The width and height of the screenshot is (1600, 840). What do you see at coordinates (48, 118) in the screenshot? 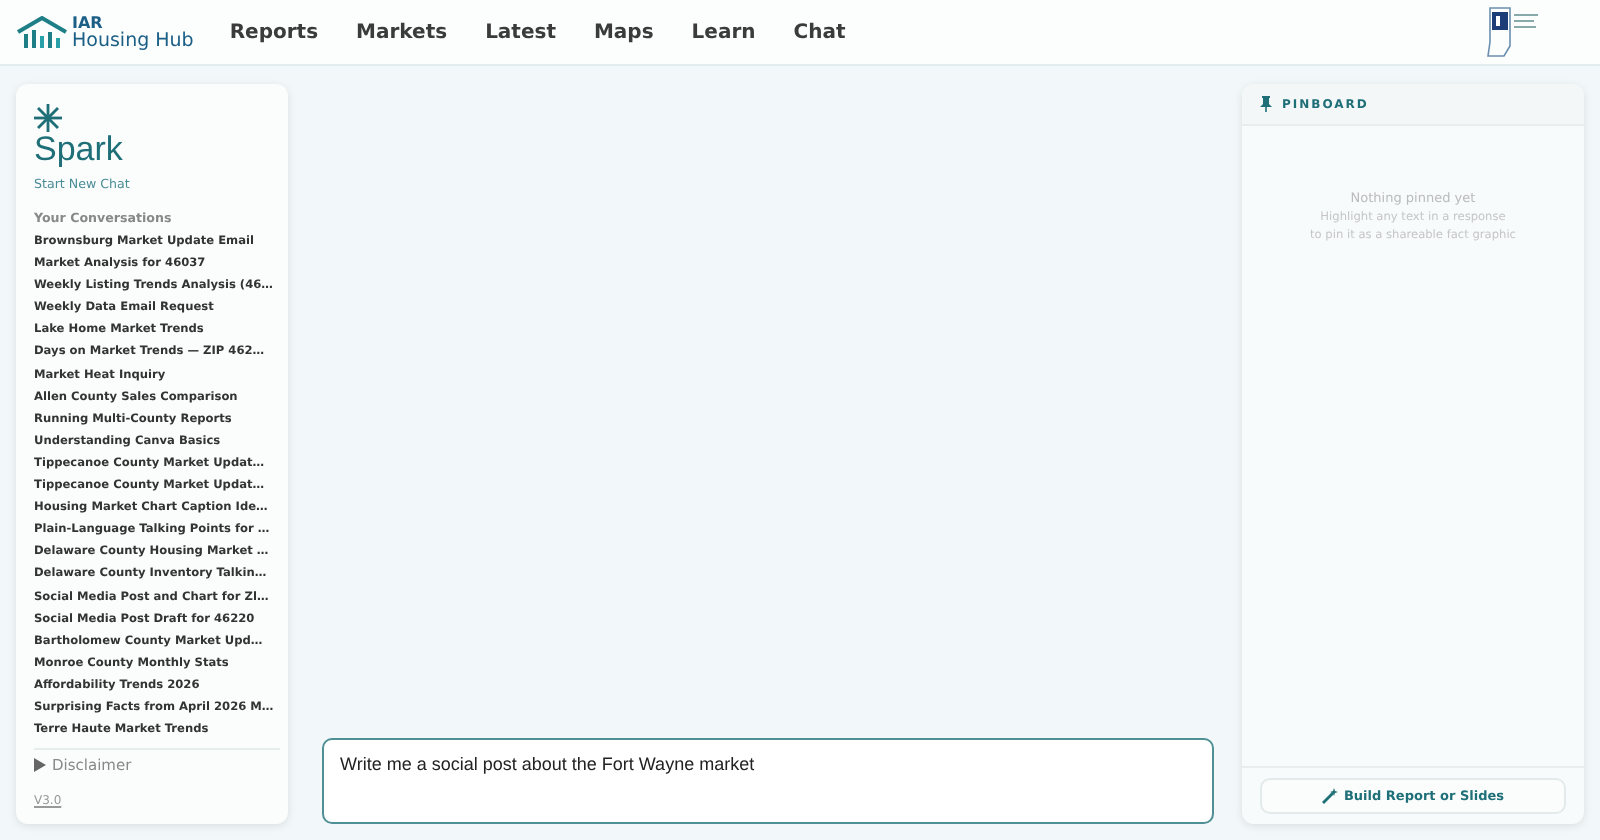
I see `asterisk-icon` at bounding box center [48, 118].